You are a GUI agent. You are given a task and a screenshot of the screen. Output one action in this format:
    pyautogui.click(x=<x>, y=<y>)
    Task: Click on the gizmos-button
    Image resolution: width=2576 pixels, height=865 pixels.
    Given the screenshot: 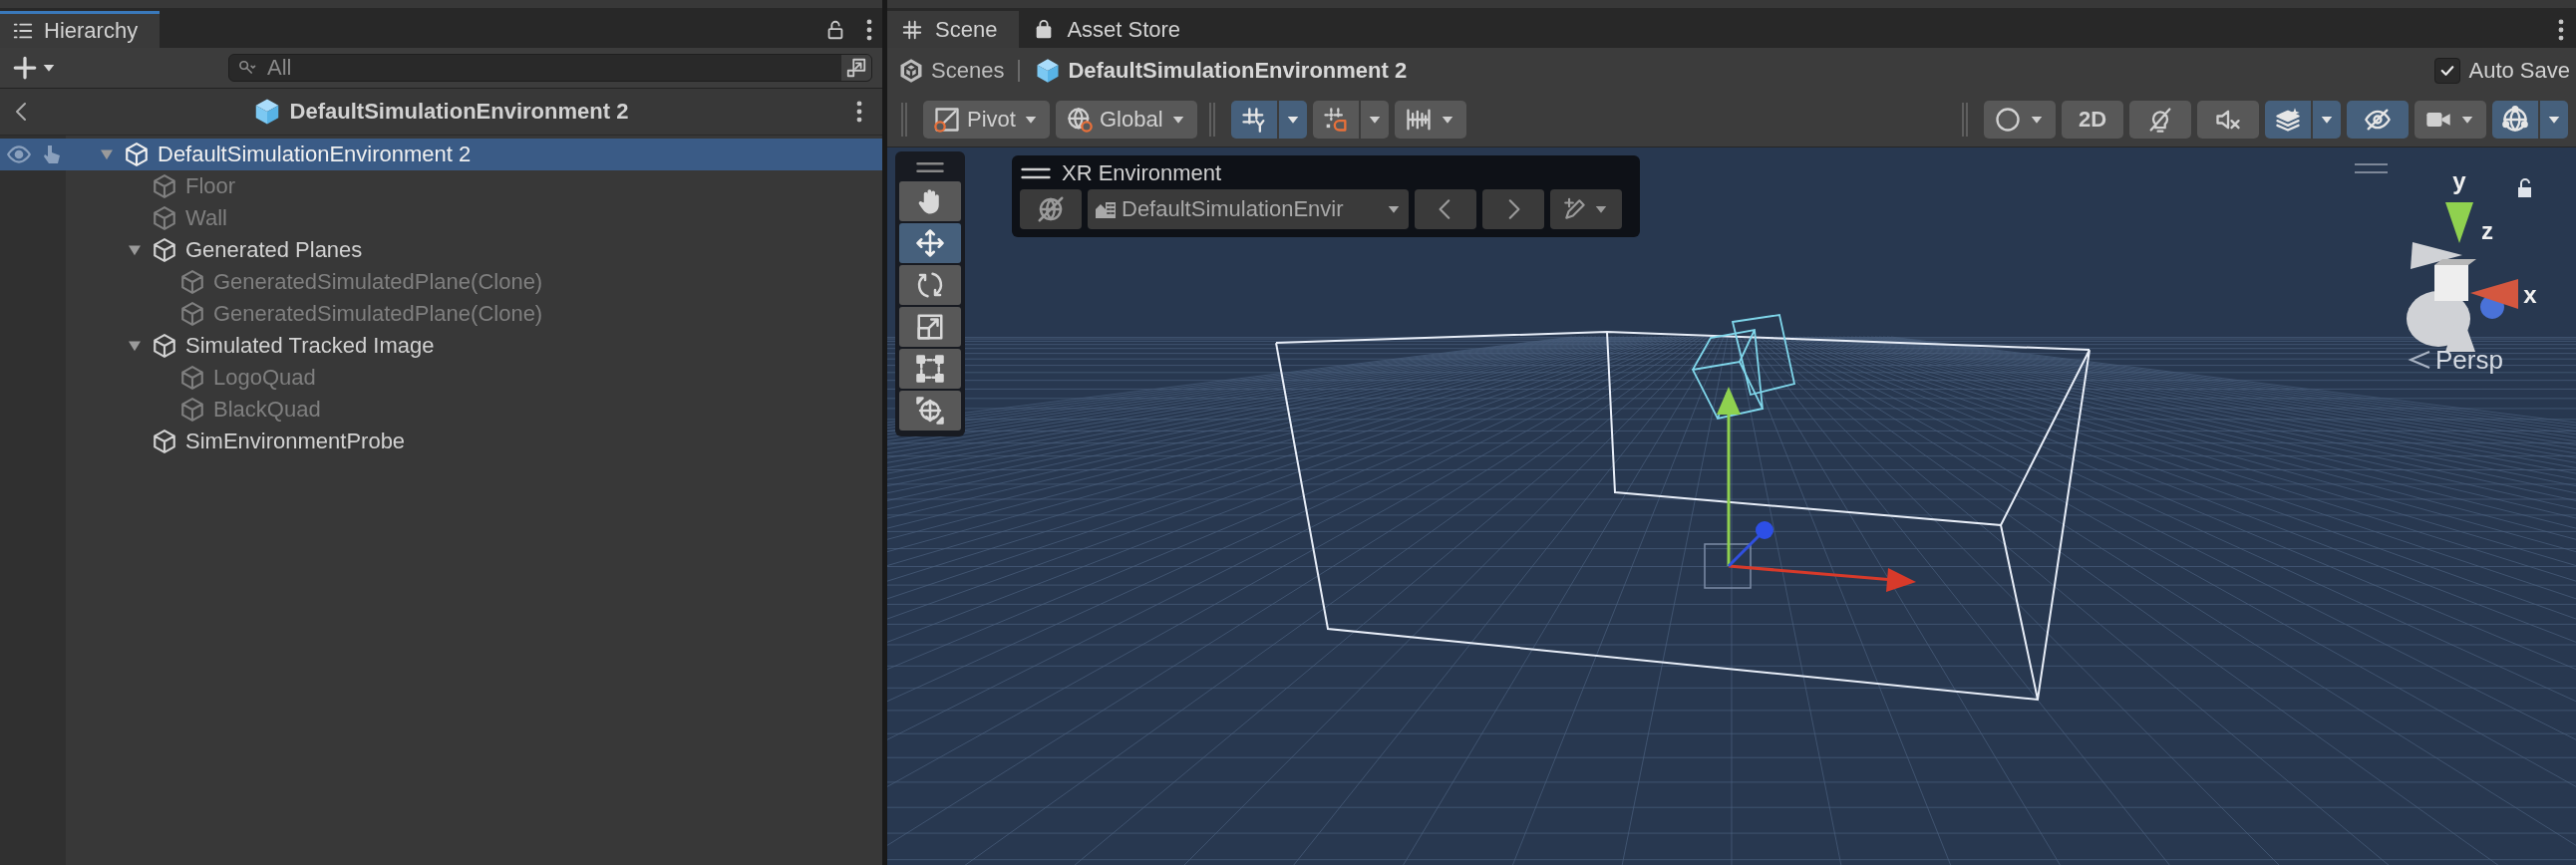 What is the action you would take?
    pyautogui.click(x=2515, y=120)
    